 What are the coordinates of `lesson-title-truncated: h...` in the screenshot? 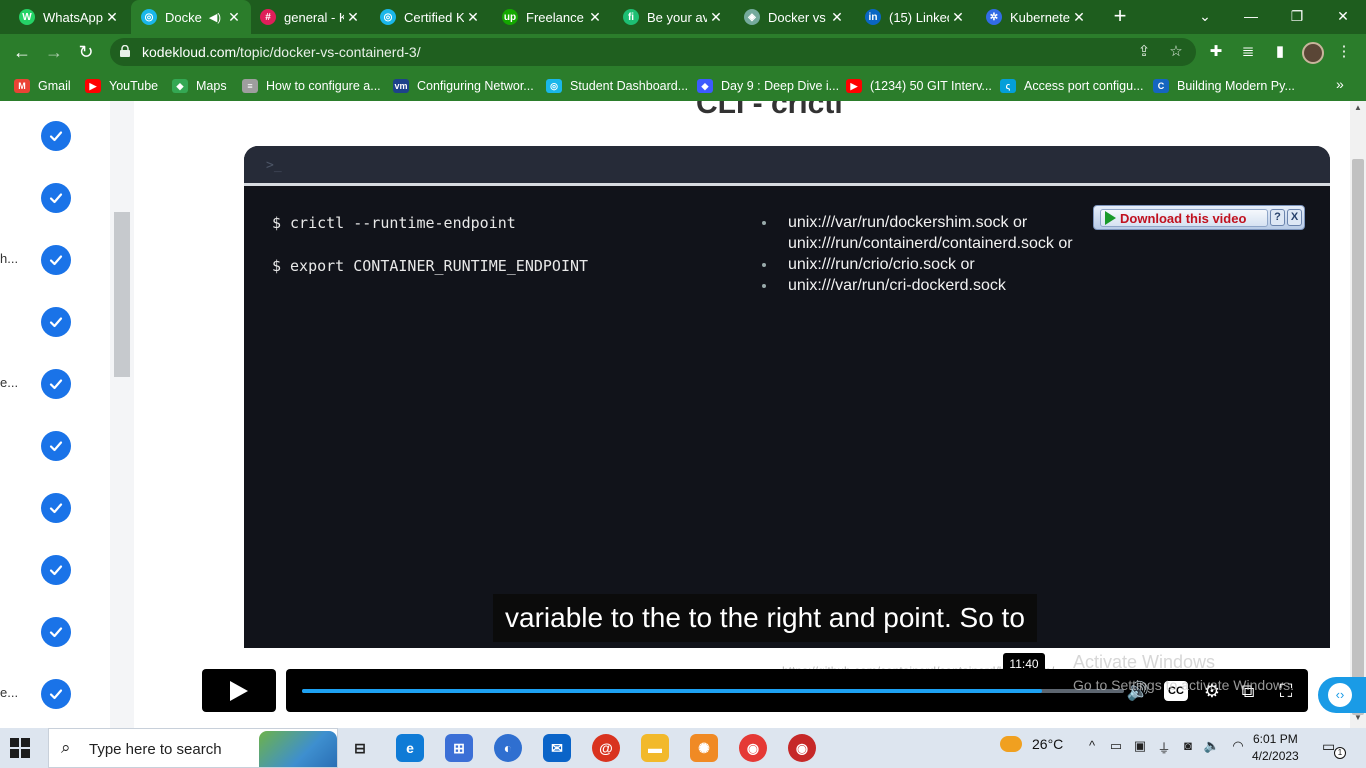 It's located at (9, 258).